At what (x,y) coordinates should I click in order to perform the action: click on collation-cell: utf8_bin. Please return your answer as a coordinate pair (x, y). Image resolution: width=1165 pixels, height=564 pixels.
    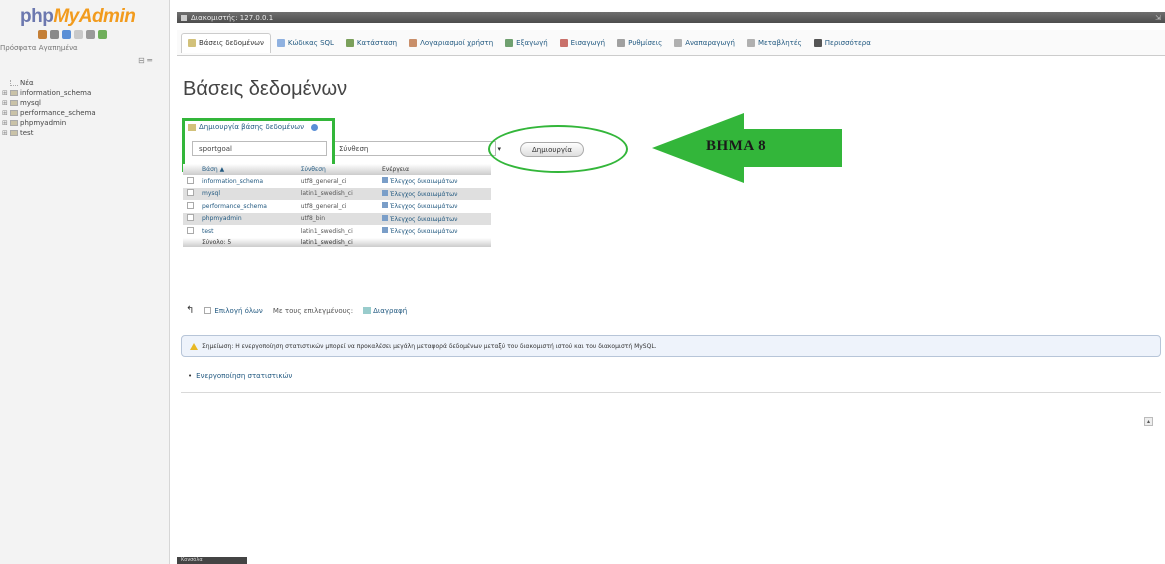
    Looking at the image, I should click on (337, 218).